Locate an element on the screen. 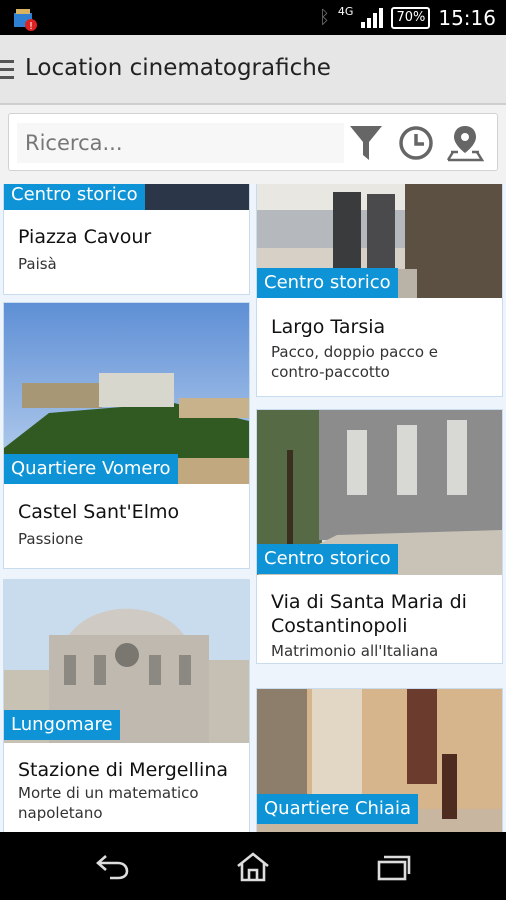 This screenshot has width=506, height=900. home-icon is located at coordinates (253, 867).